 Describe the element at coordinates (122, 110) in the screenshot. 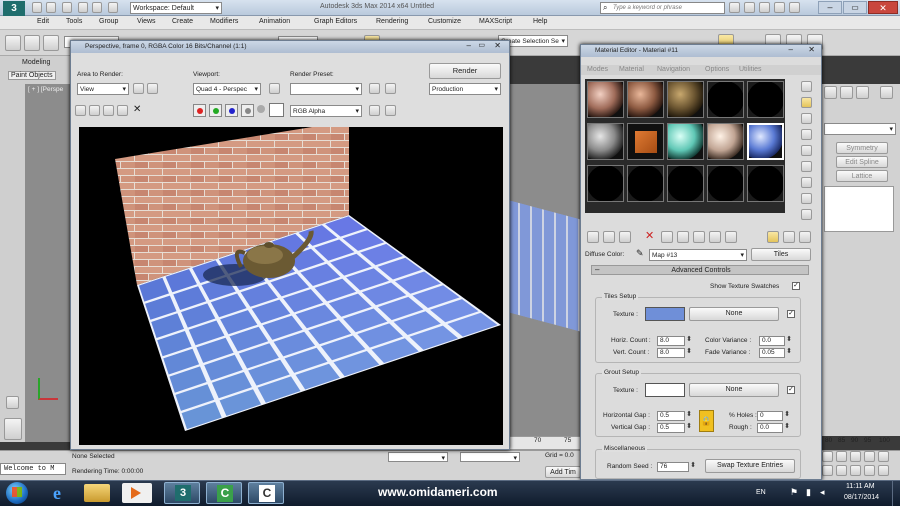

I see `print-image-icon` at that location.